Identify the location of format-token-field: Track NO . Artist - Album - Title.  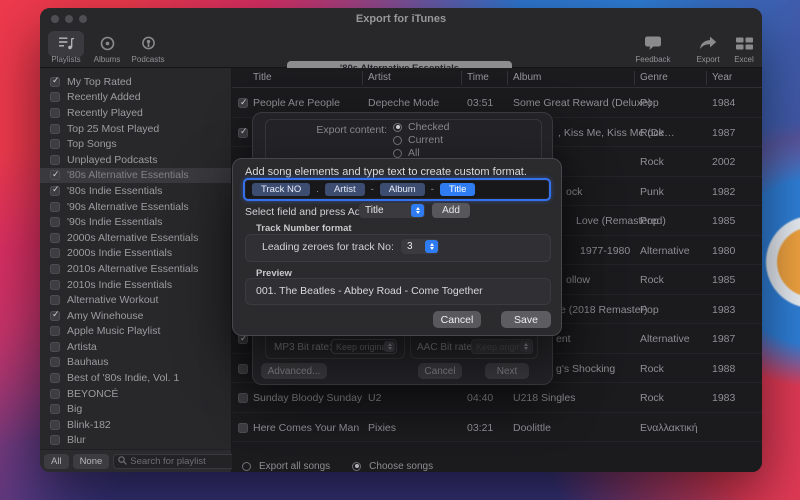
(397, 189).